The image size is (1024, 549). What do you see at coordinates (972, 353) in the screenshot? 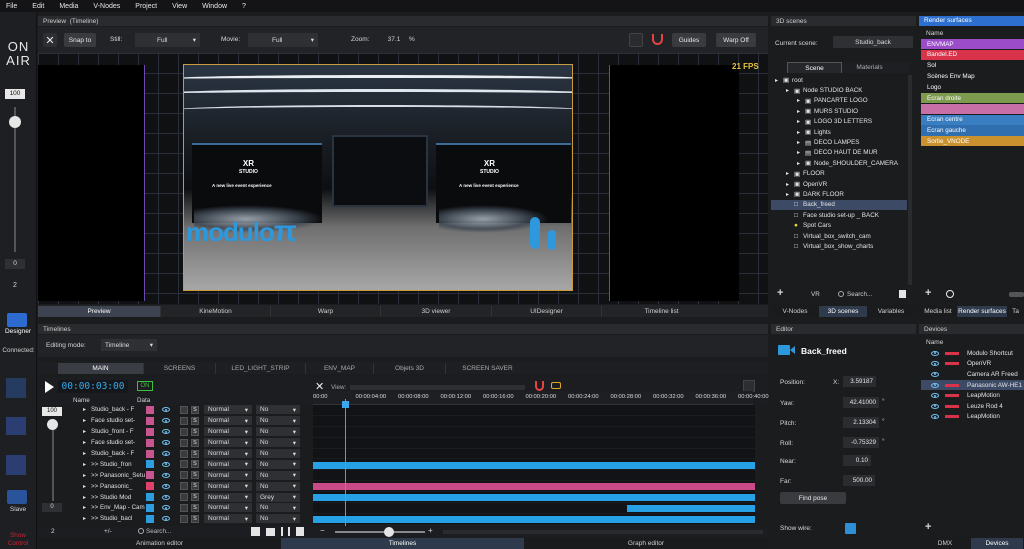
I see `device-item: Modulo Shortcut` at bounding box center [972, 353].